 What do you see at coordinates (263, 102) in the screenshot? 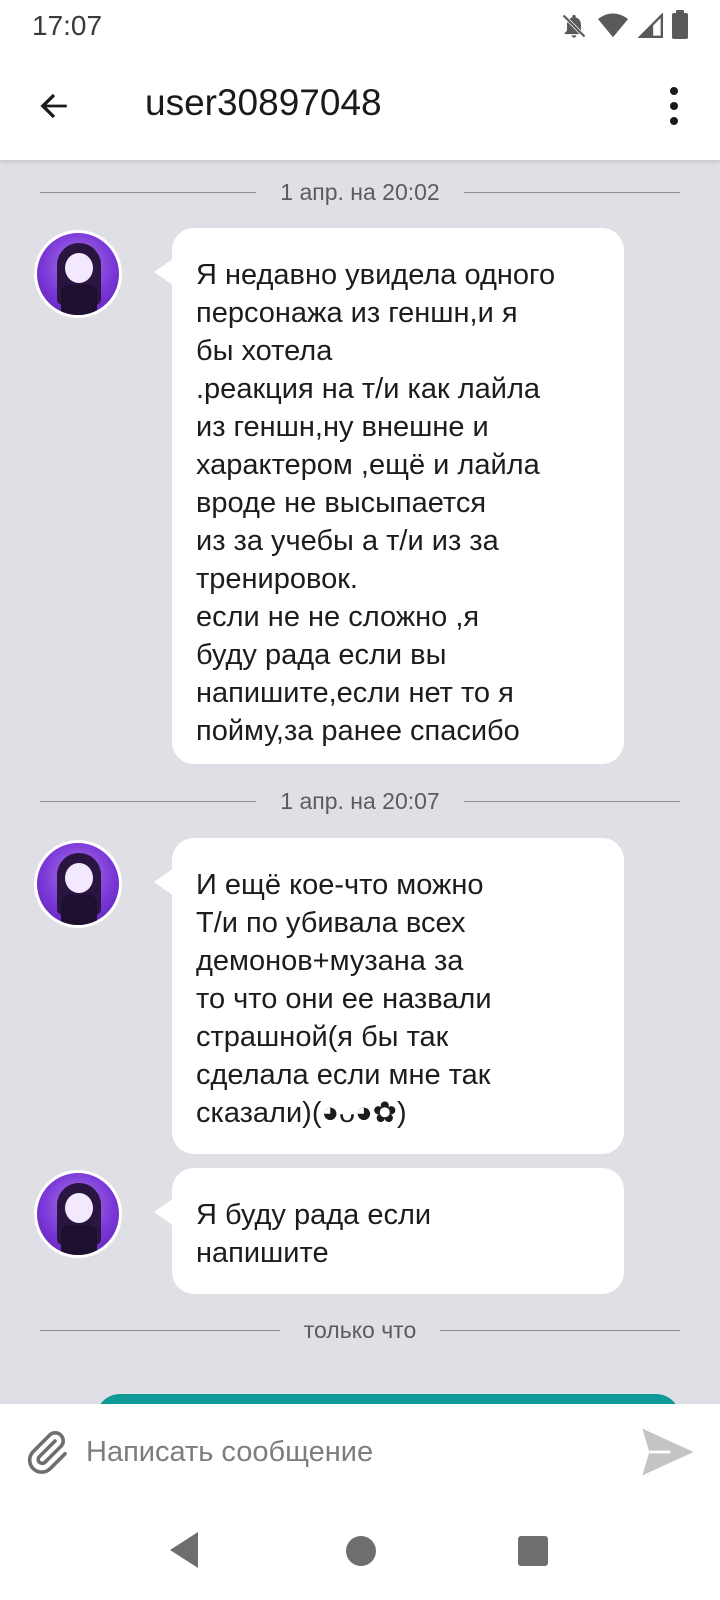
I see `chat-title: user30897048` at bounding box center [263, 102].